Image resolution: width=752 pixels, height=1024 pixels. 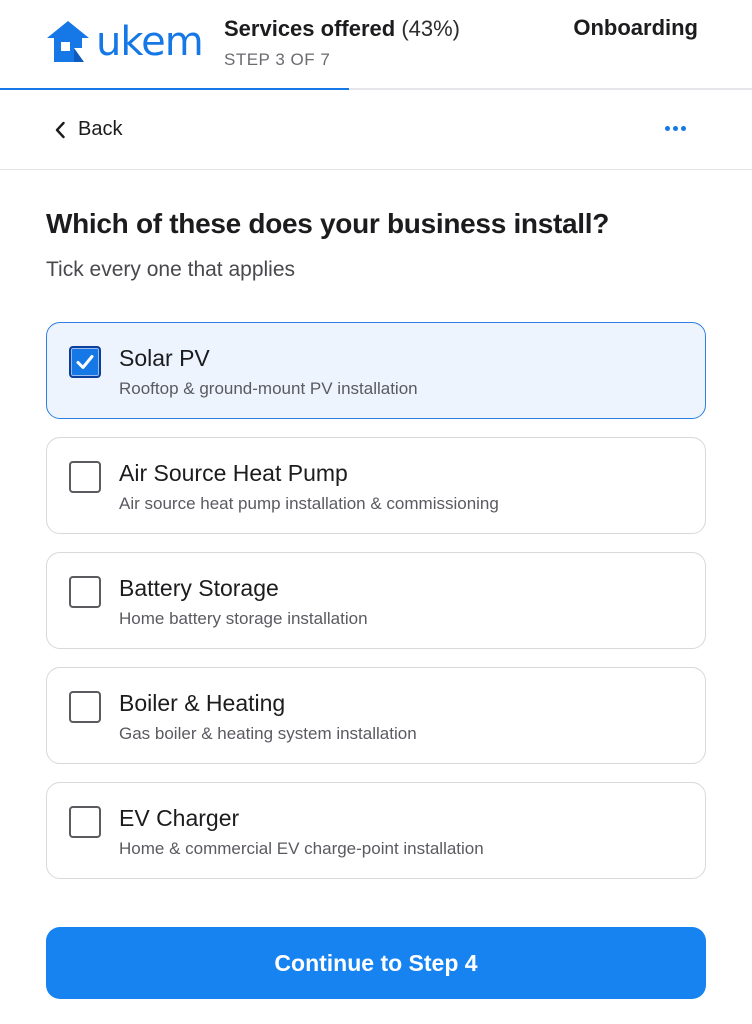 What do you see at coordinates (150, 42) in the screenshot?
I see `logo-wordmark: ukem` at bounding box center [150, 42].